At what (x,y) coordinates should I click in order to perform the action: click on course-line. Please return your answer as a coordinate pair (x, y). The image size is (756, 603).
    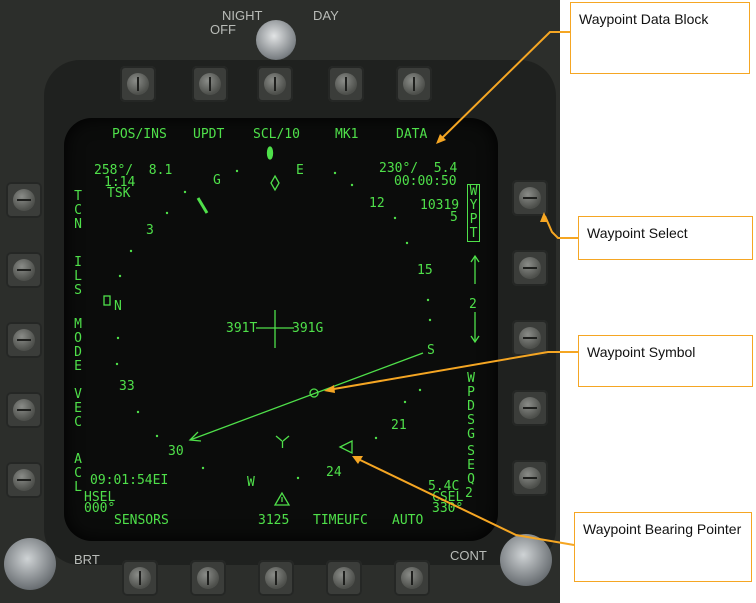
    Looking at the image, I should click on (306, 396).